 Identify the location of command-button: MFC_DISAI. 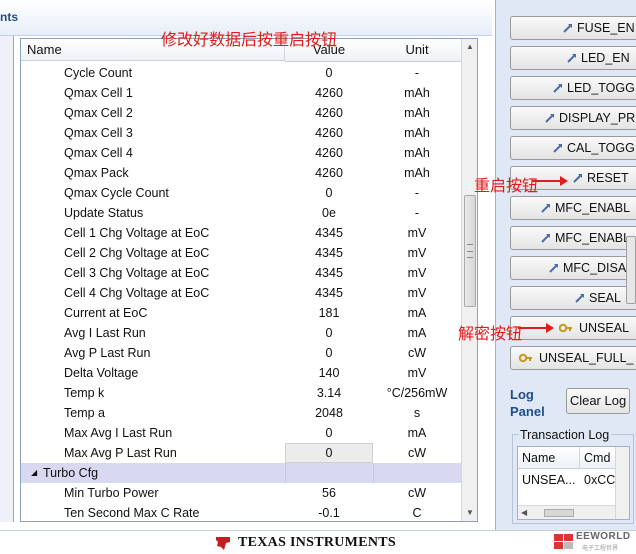
(573, 268).